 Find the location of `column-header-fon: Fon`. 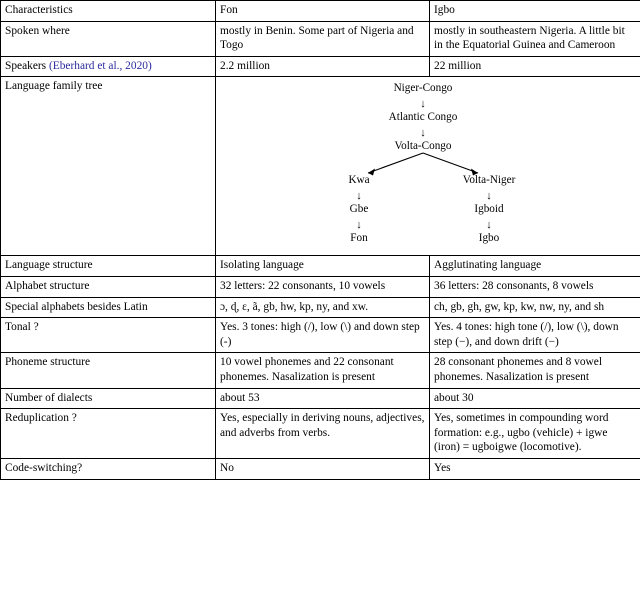

column-header-fon: Fon is located at coordinates (322, 11).